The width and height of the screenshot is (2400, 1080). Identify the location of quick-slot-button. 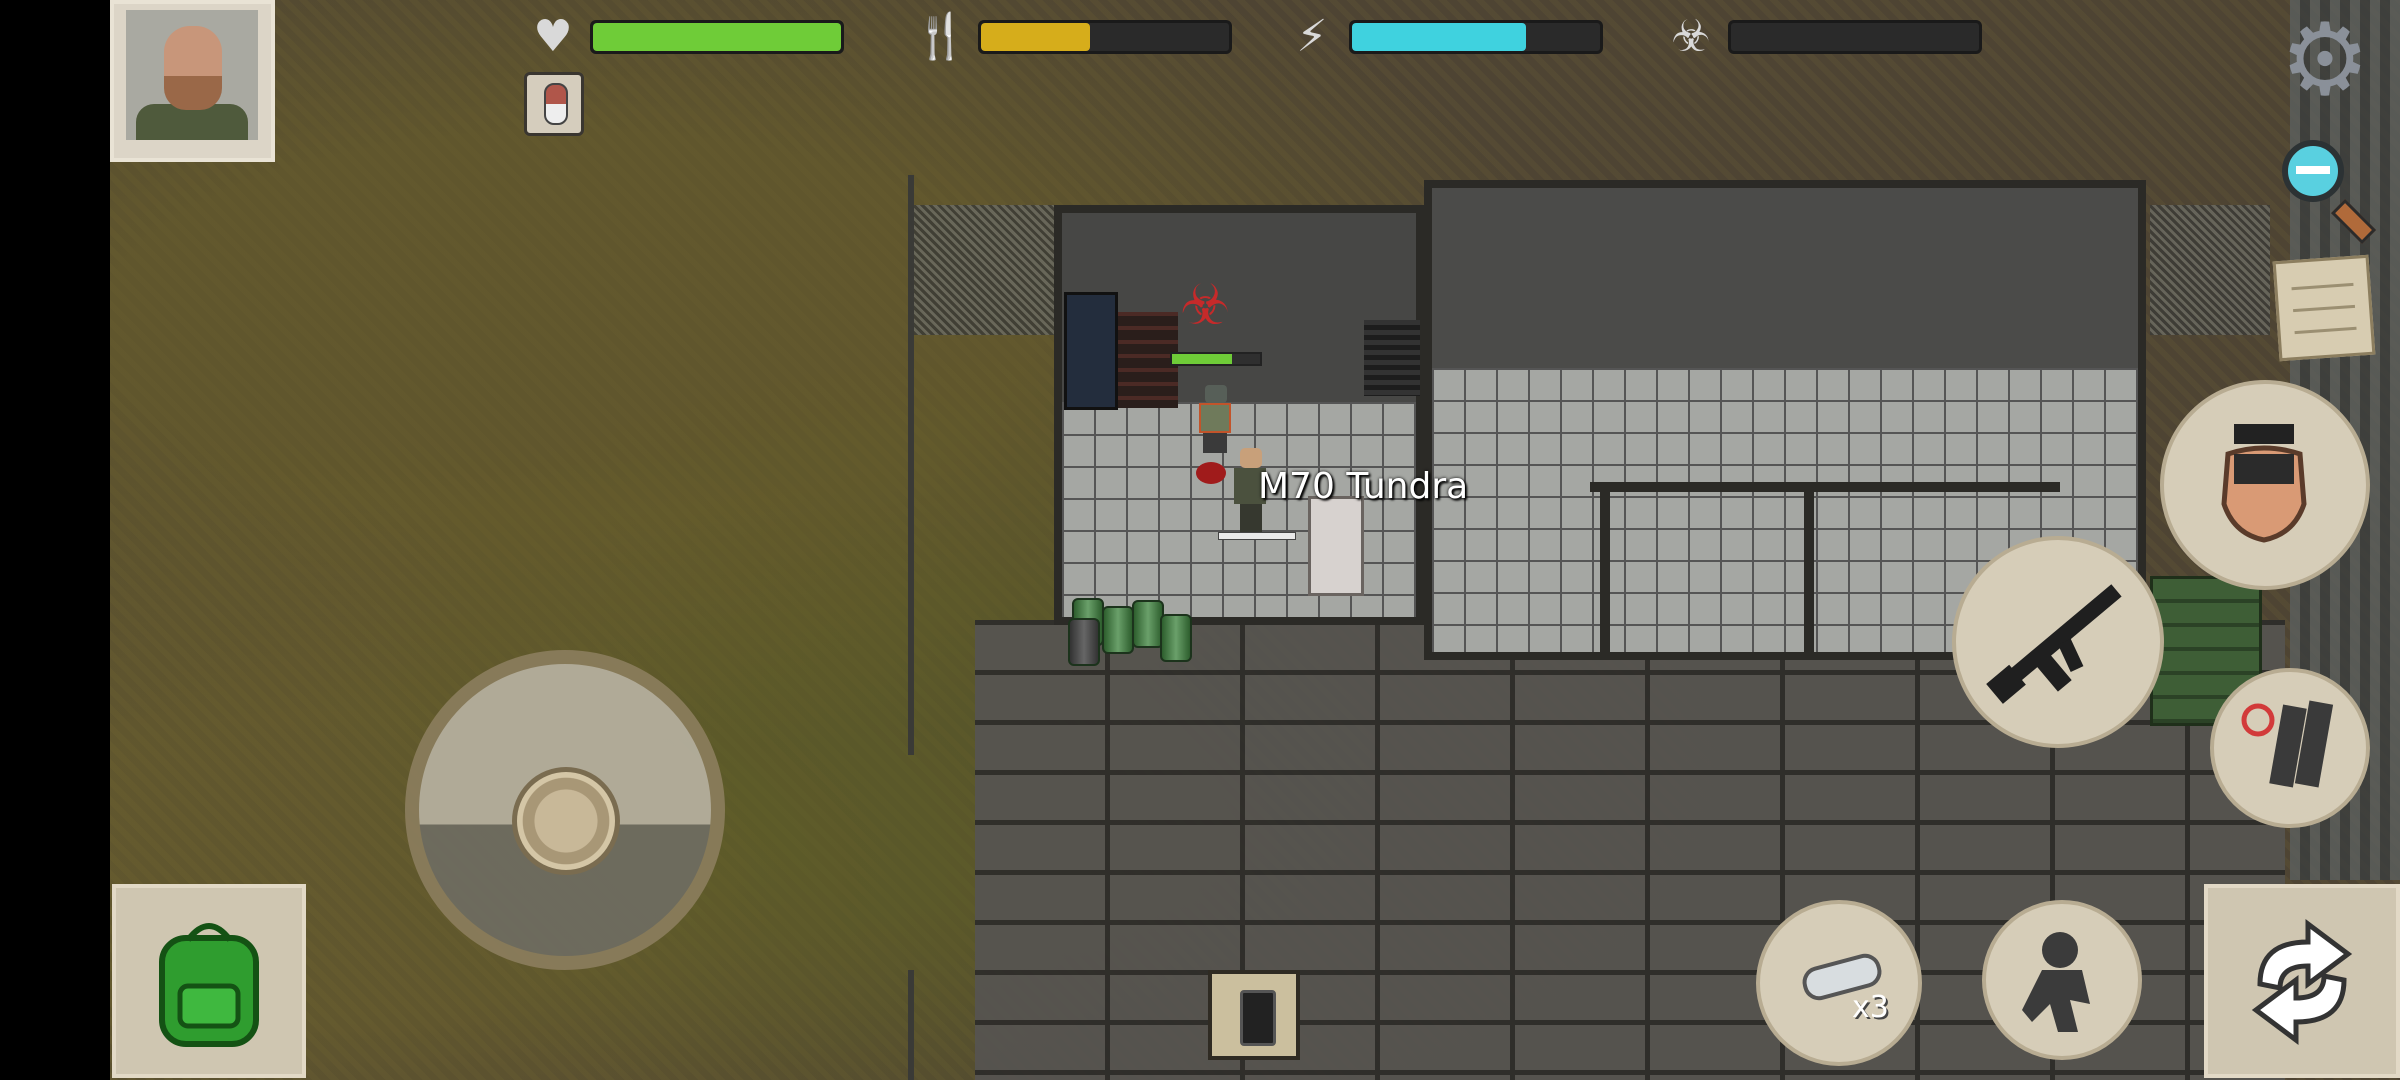
(1839, 983).